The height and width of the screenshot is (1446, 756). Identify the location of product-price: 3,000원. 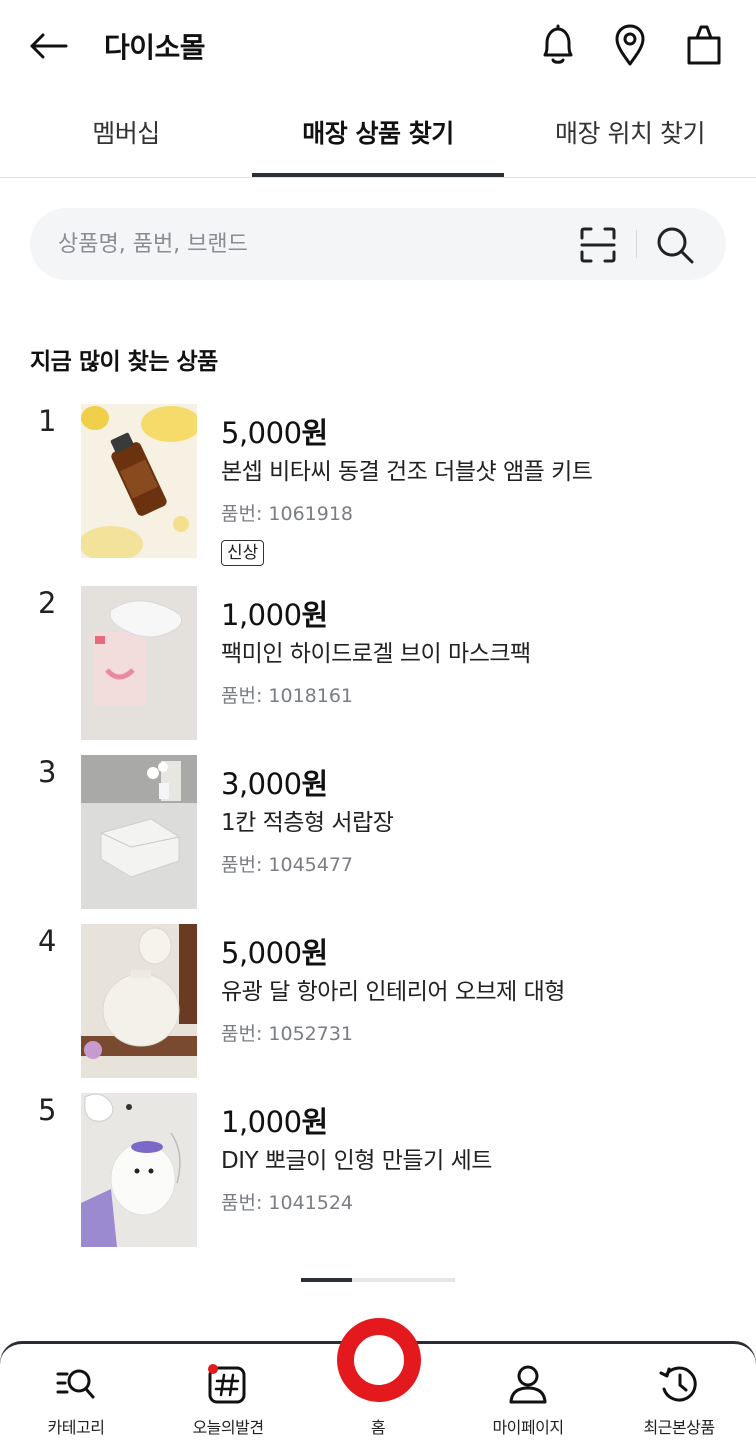
(274, 784).